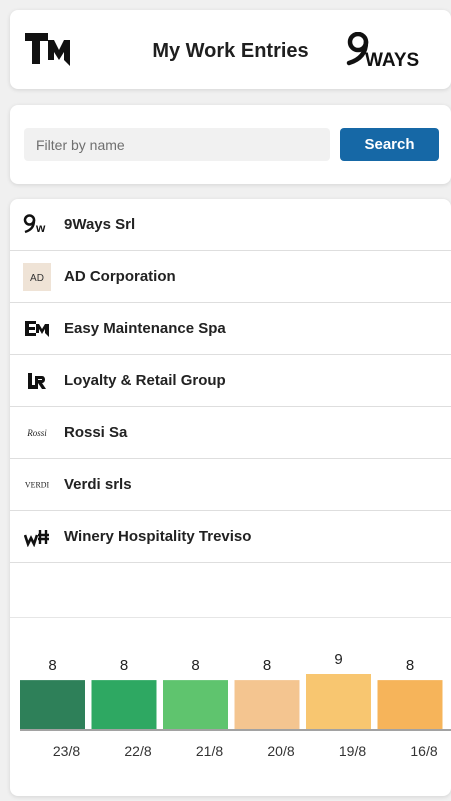 This screenshot has width=451, height=801. I want to click on 9ways-company-logo: w, so click(37, 225).